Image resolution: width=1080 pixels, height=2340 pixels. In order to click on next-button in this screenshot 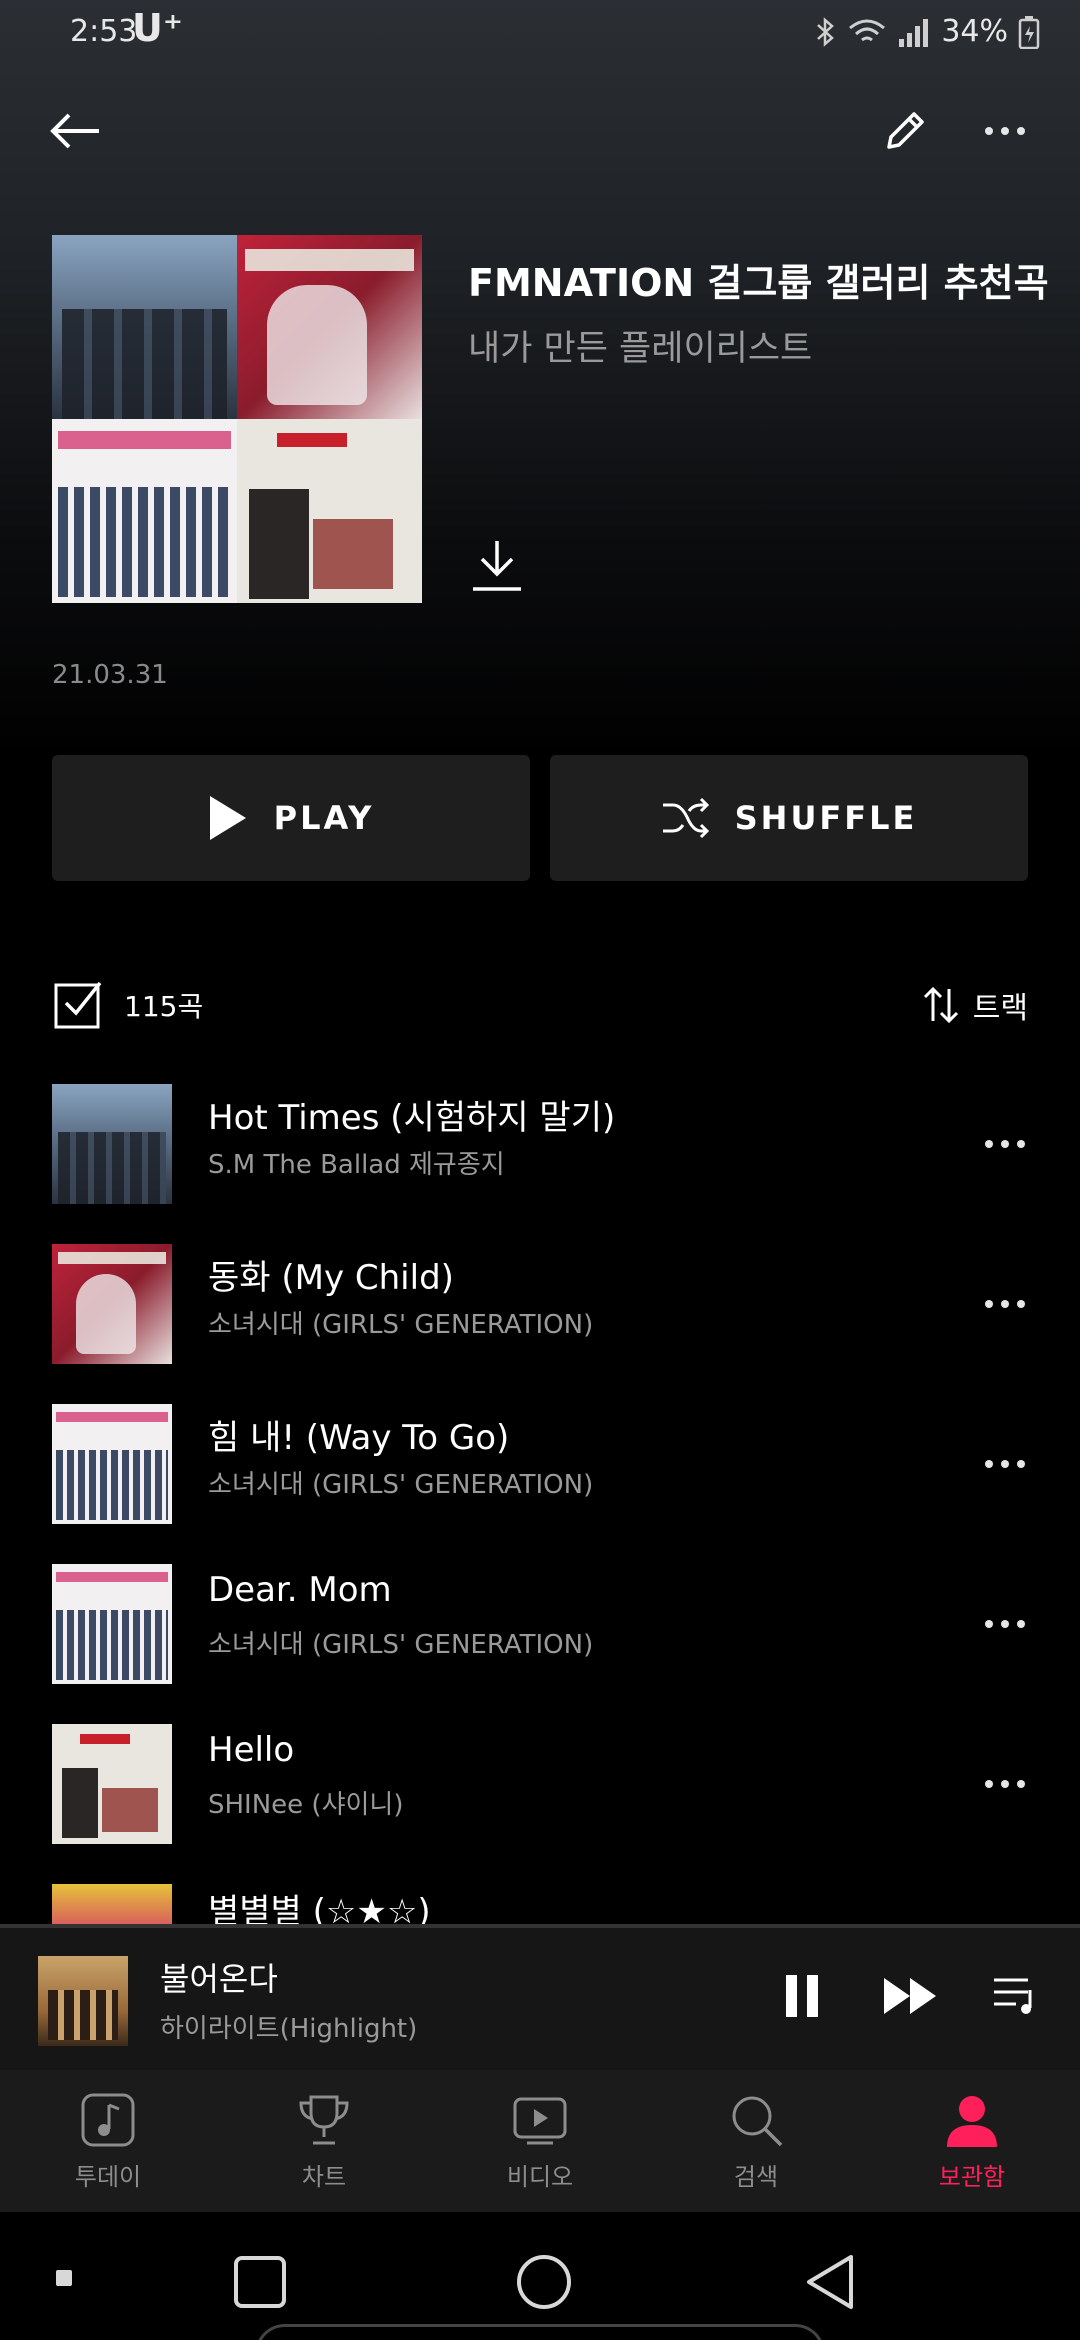, I will do `click(910, 1996)`.